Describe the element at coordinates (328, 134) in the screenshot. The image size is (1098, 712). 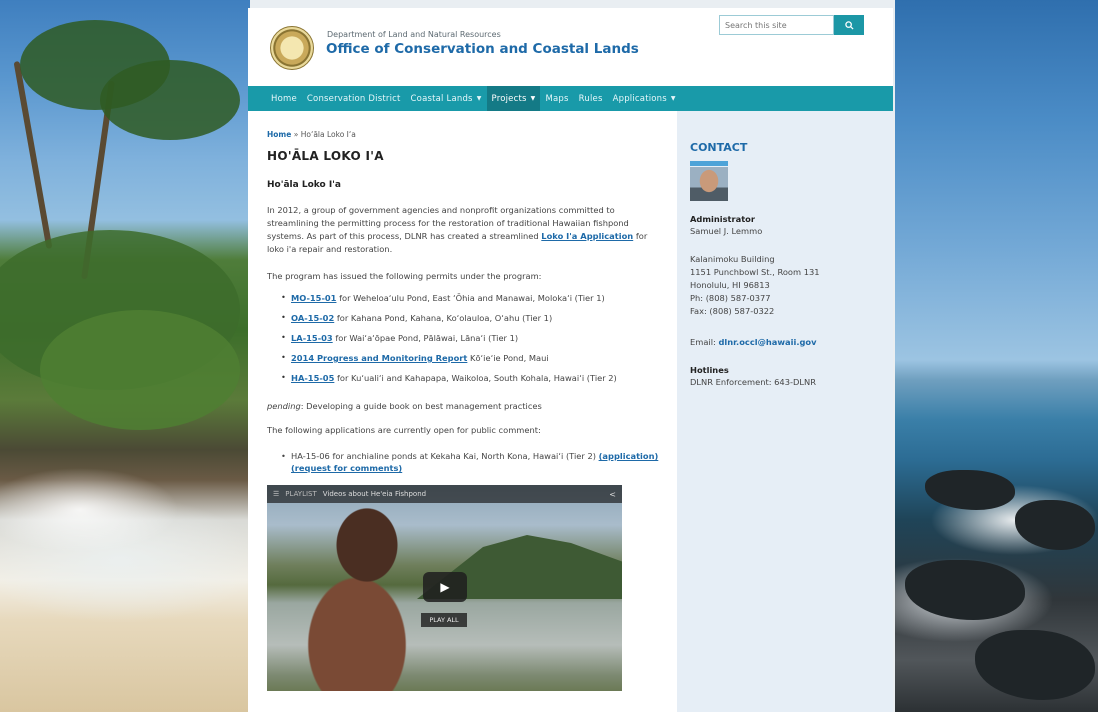
I see `breadcrumb-current: Ho‘āla Loko I‘a` at that location.